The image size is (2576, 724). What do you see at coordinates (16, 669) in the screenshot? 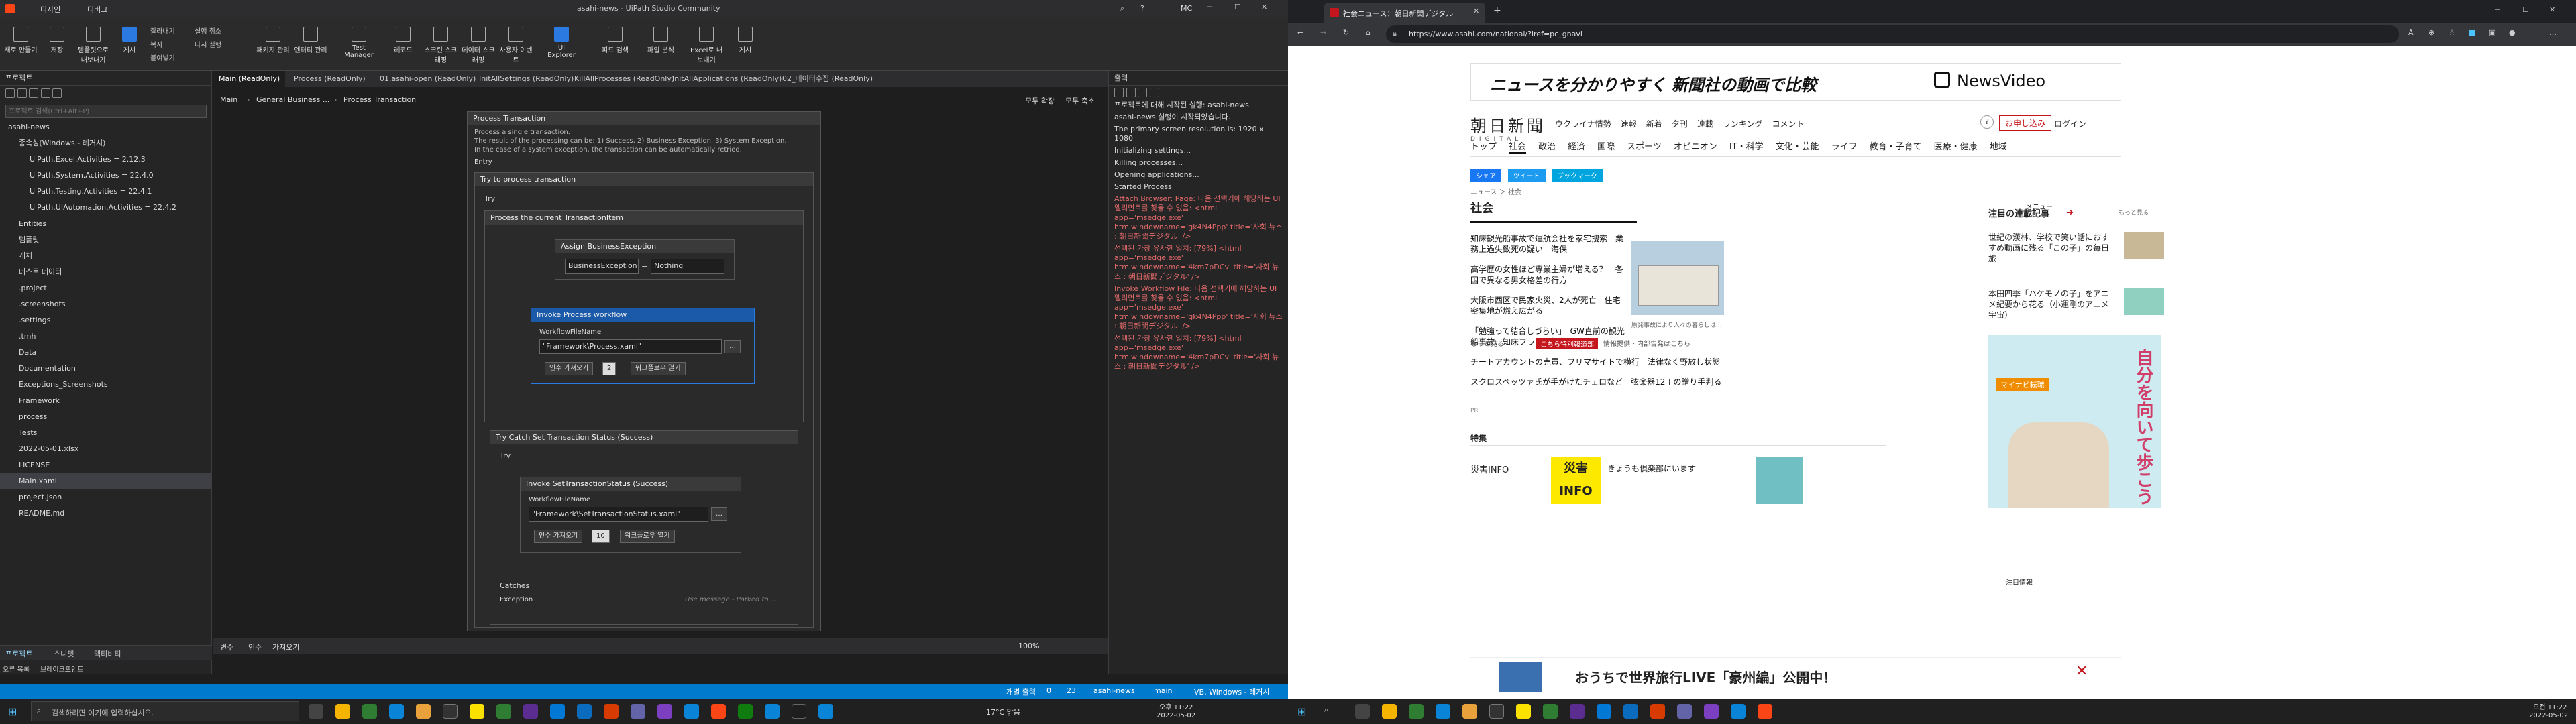
I see `tab-error-list: 오류 목록` at bounding box center [16, 669].